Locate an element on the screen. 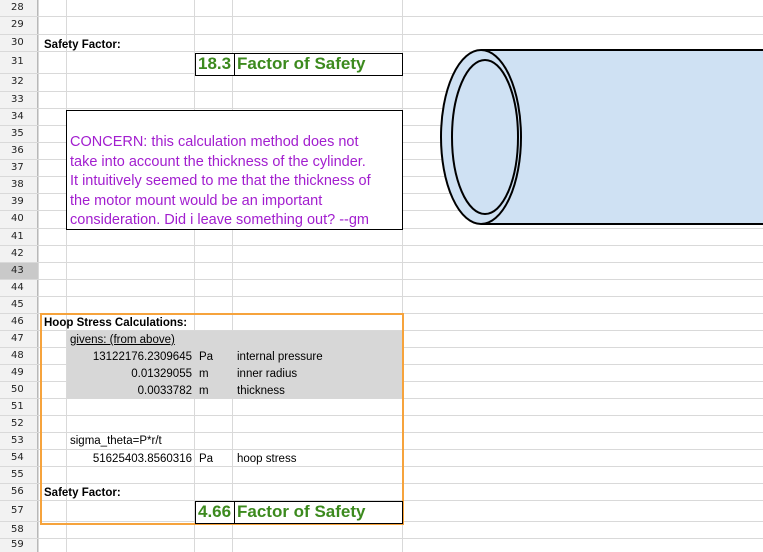  row-number: 47 is located at coordinates (19, 338).